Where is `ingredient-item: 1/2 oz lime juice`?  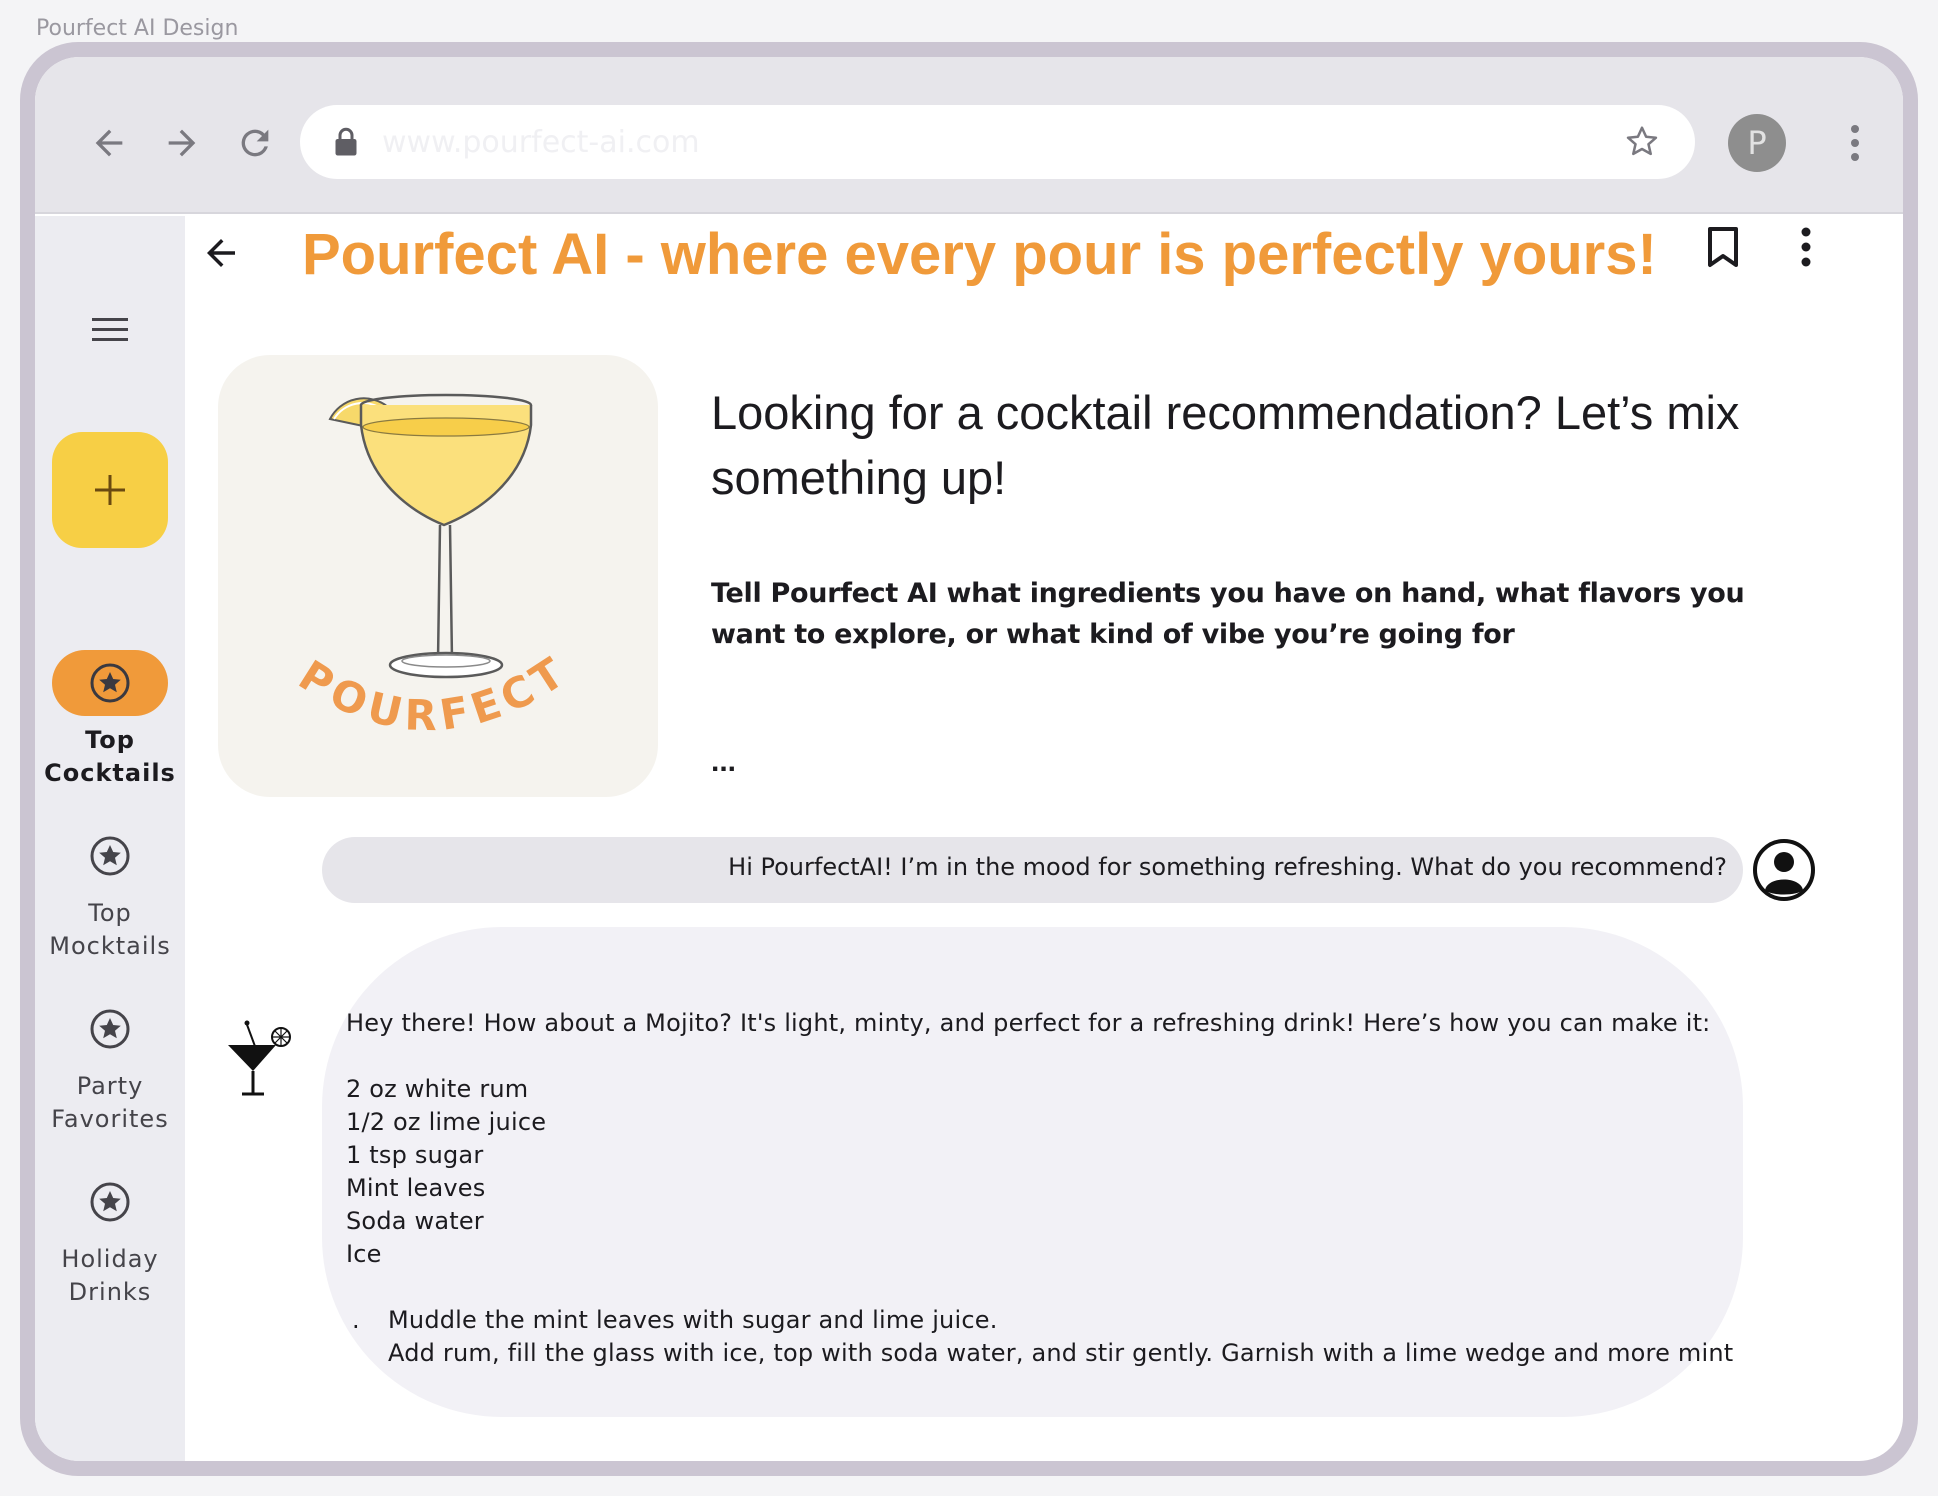 ingredient-item: 1/2 oz lime juice is located at coordinates (446, 1122).